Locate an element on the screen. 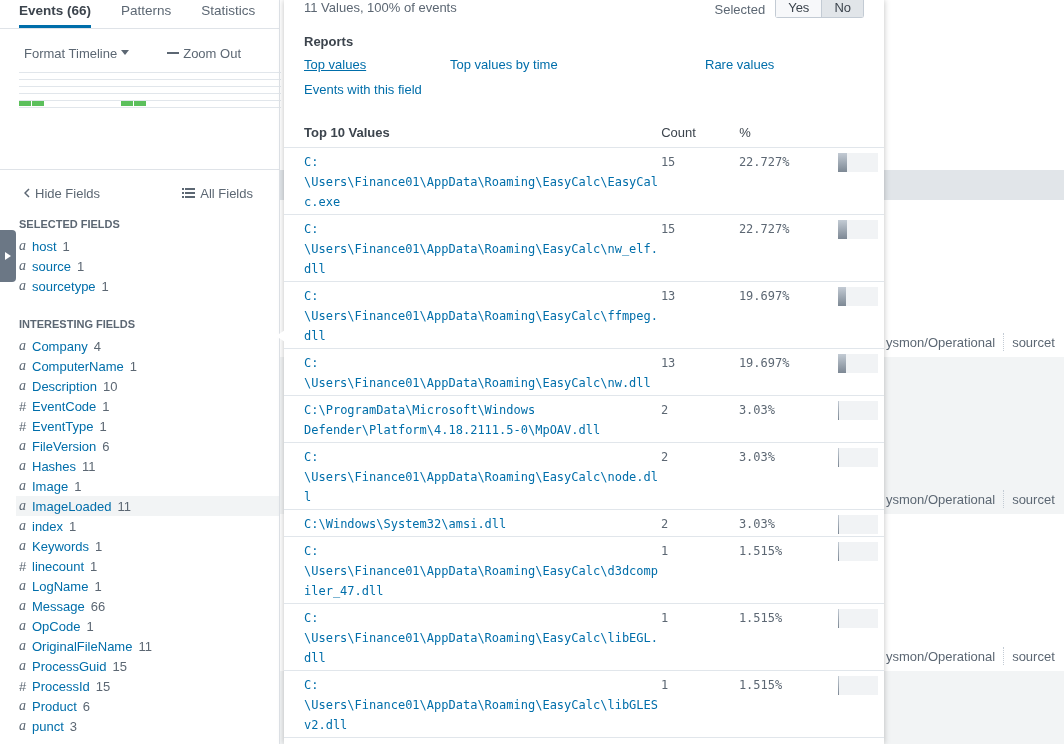  field-item: # EventType 1 is located at coordinates (147, 426).